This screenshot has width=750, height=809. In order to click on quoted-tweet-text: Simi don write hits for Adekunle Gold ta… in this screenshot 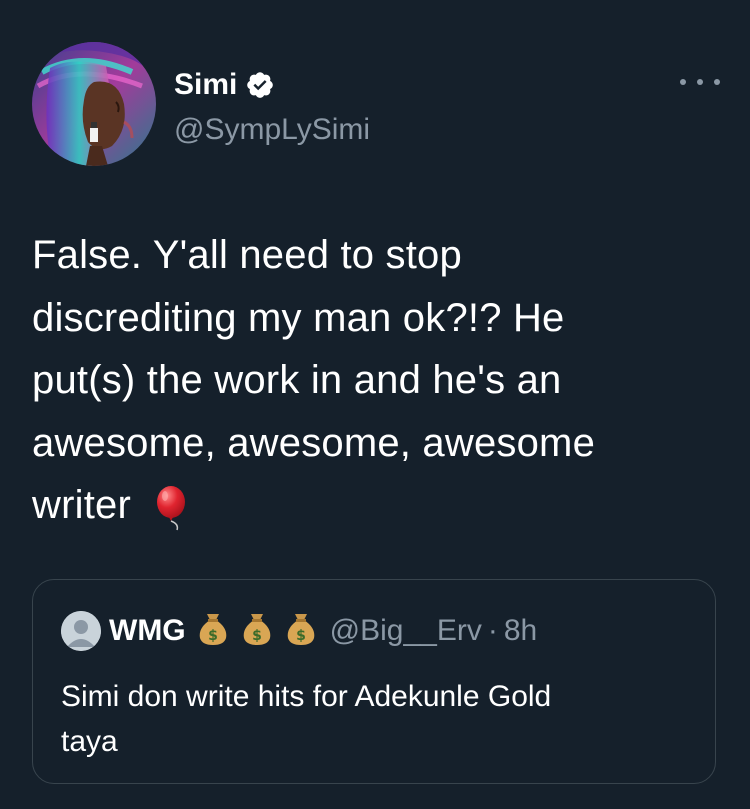, I will do `click(376, 719)`.